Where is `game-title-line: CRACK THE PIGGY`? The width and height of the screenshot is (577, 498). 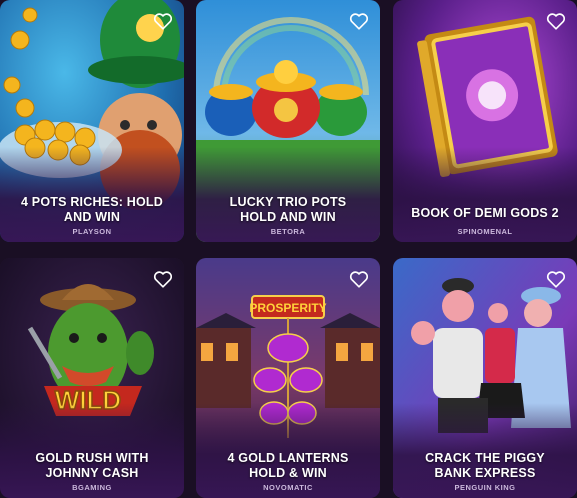 game-title-line: CRACK THE PIGGY is located at coordinates (485, 458).